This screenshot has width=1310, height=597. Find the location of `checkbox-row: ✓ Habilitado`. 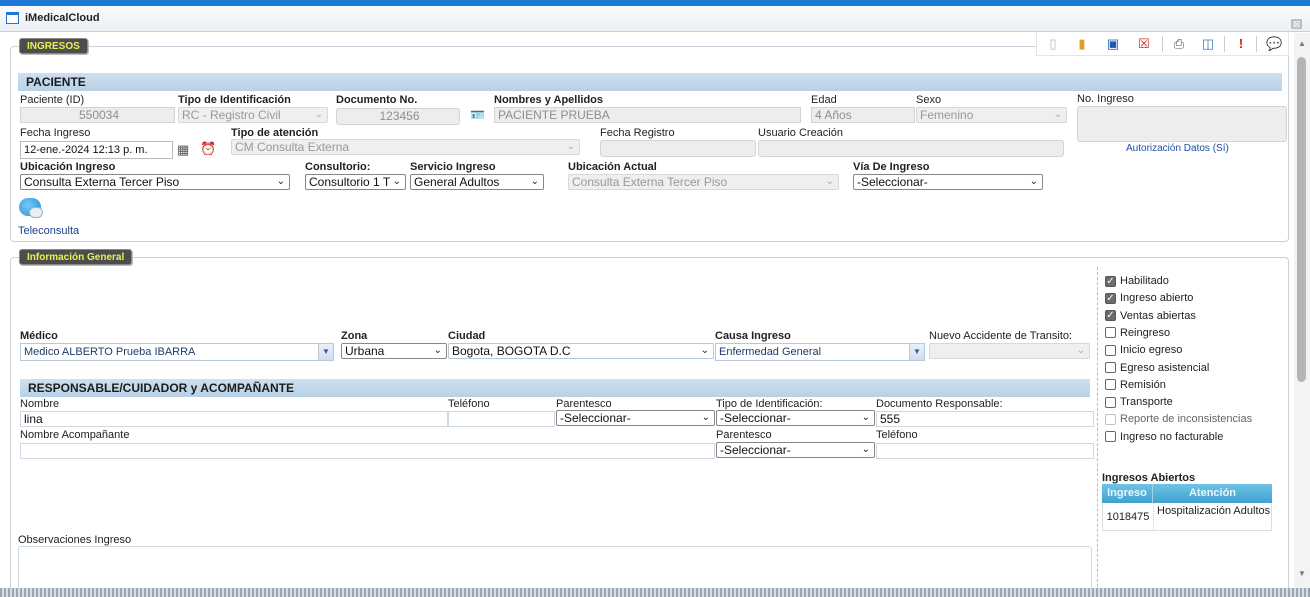

checkbox-row: ✓ Habilitado is located at coordinates (1137, 281).